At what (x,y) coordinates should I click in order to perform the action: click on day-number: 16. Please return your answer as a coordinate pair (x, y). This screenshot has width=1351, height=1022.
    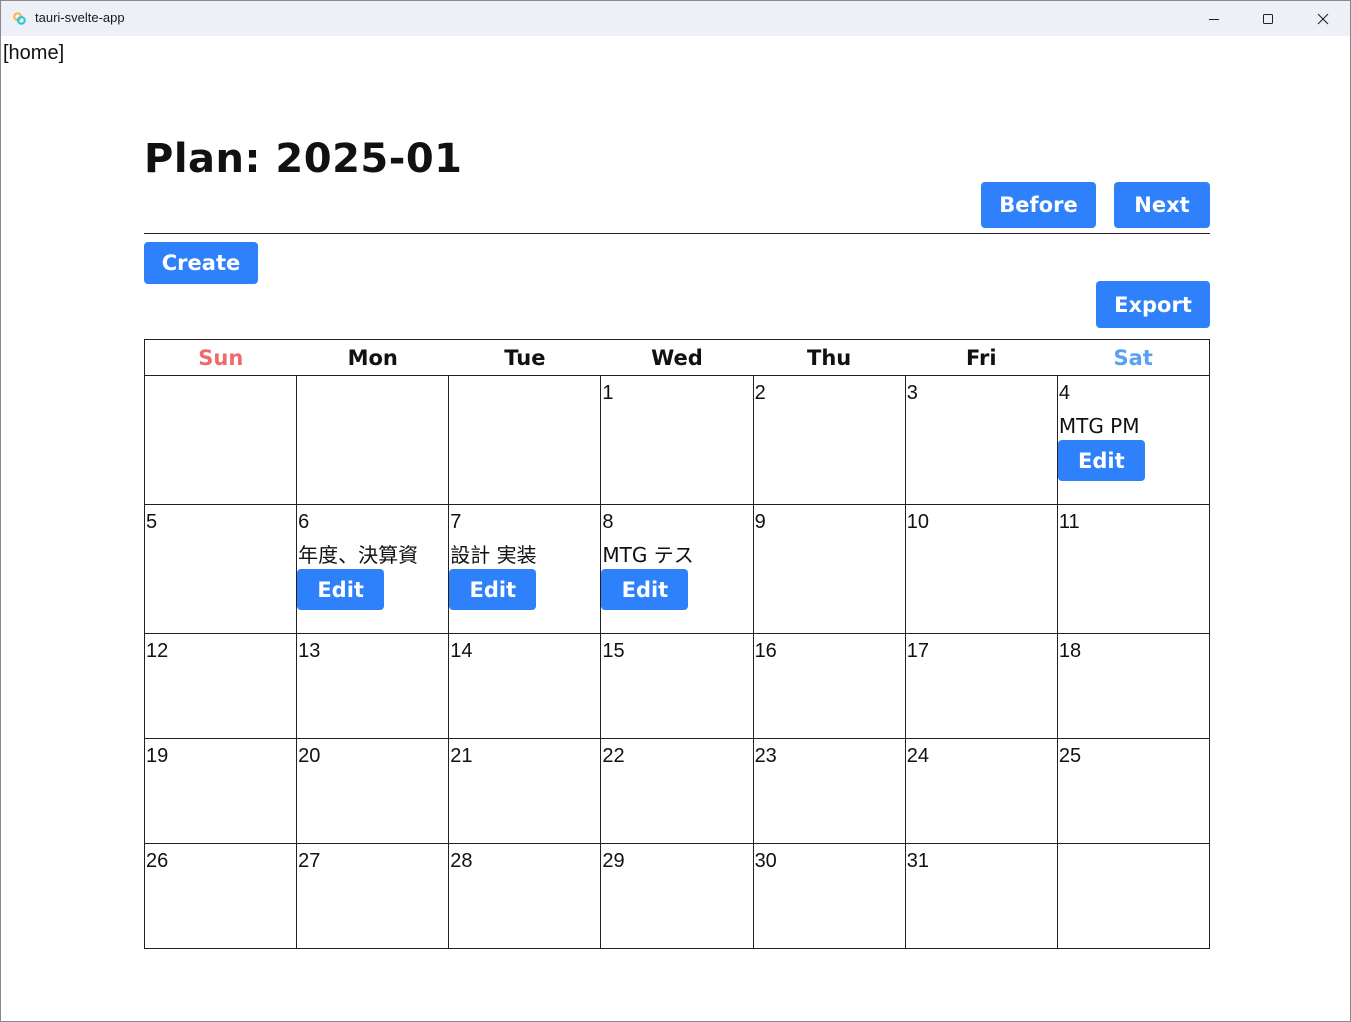
    Looking at the image, I should click on (765, 651).